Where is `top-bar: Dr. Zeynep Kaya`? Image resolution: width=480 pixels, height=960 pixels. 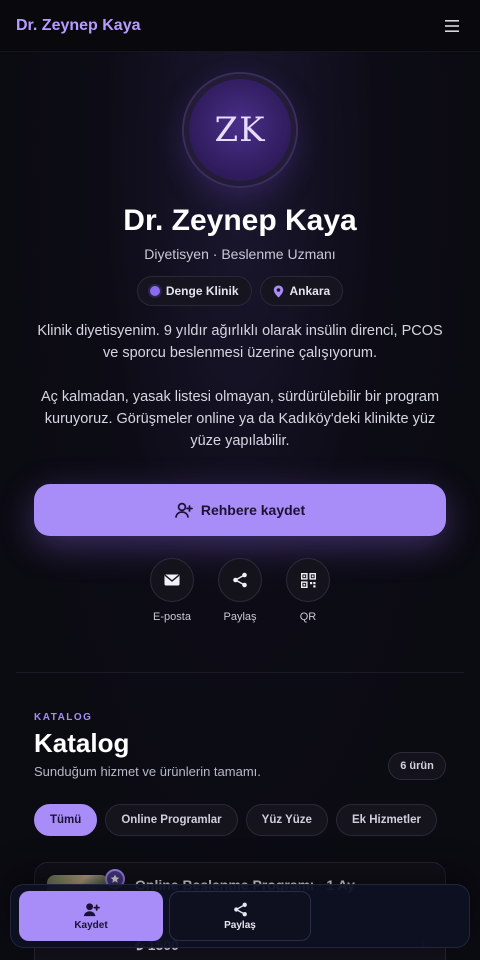
top-bar: Dr. Zeynep Kaya is located at coordinates (240, 26).